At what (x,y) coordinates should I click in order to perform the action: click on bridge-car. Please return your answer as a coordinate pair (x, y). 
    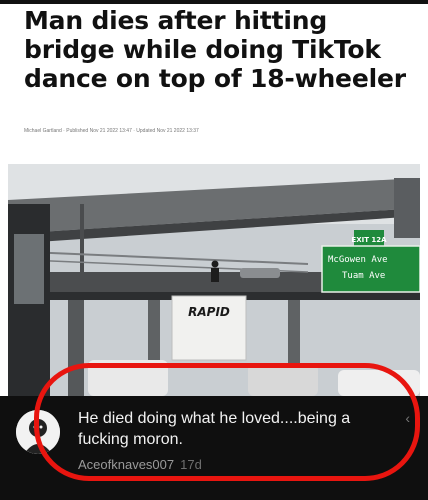
    Looking at the image, I should click on (260, 273).